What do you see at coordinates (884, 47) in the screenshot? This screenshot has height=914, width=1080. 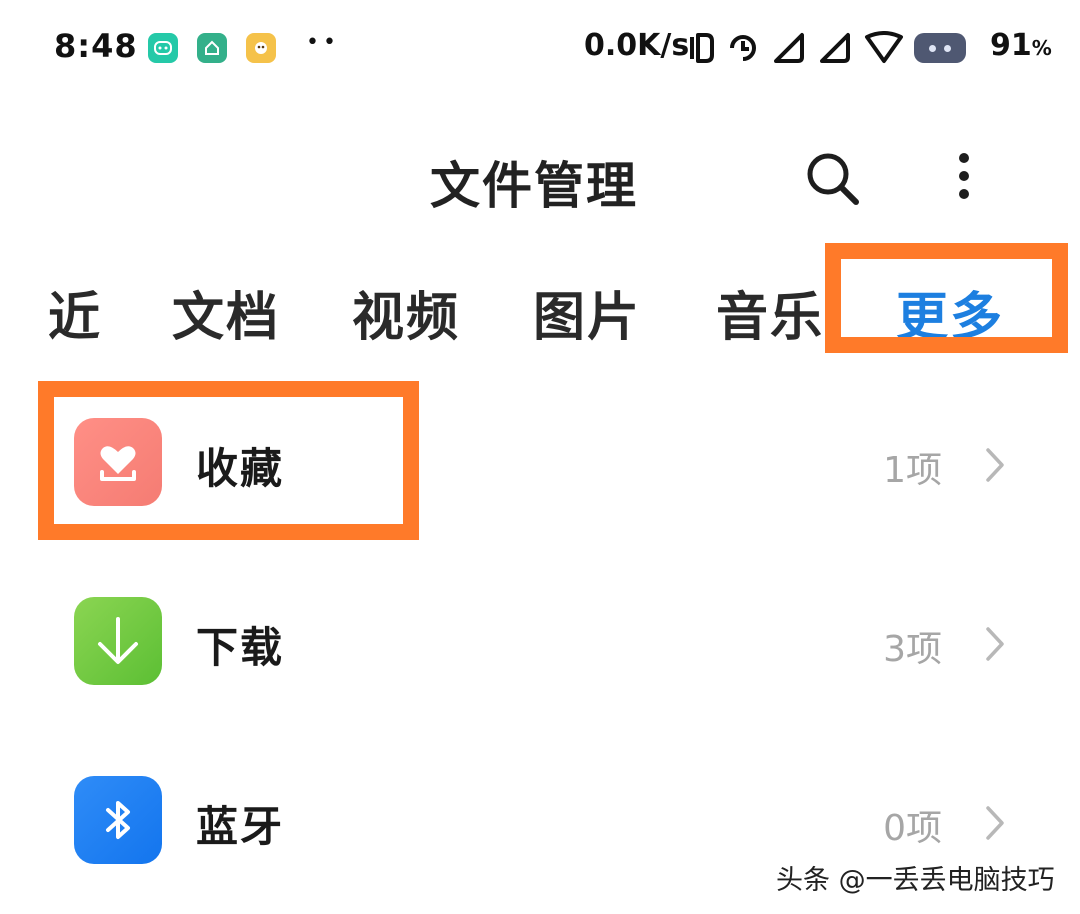 I see `wifi-icon` at bounding box center [884, 47].